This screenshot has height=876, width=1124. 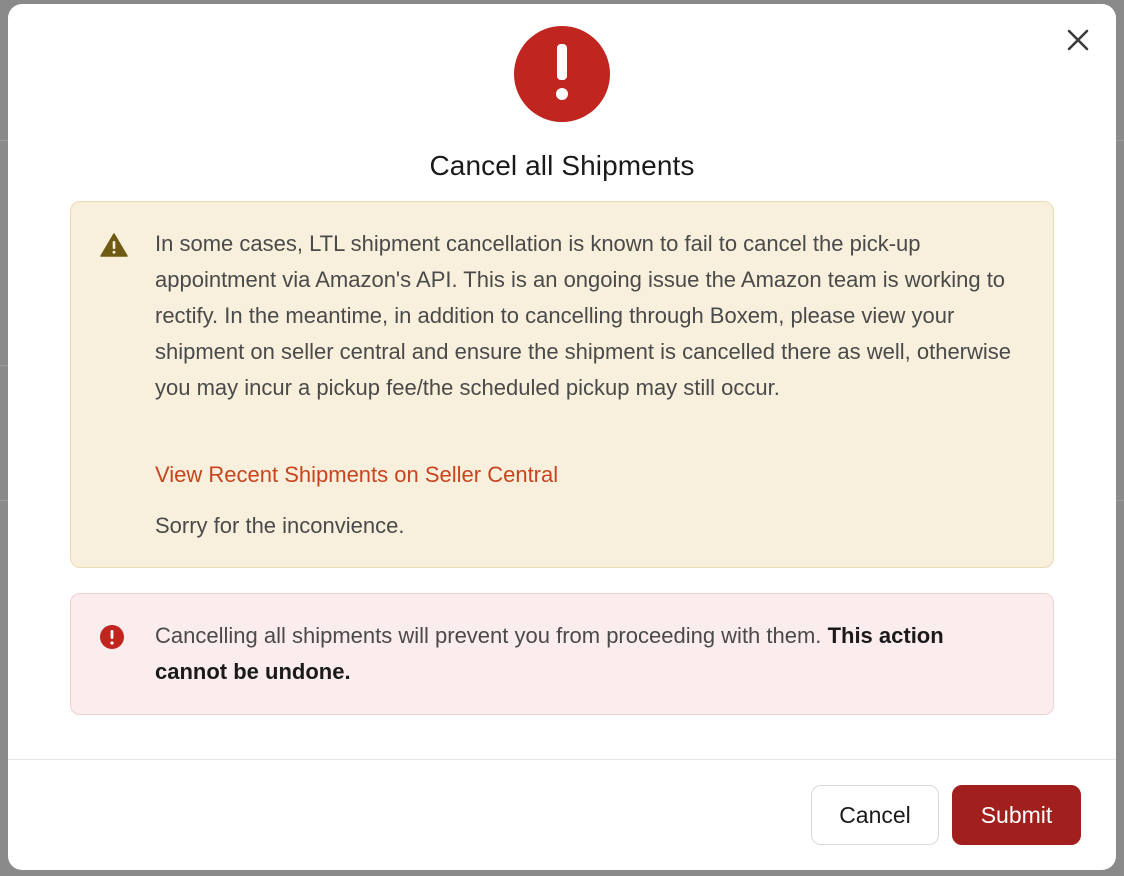 I want to click on apology-text: Sorry for the inconvience., so click(x=280, y=525).